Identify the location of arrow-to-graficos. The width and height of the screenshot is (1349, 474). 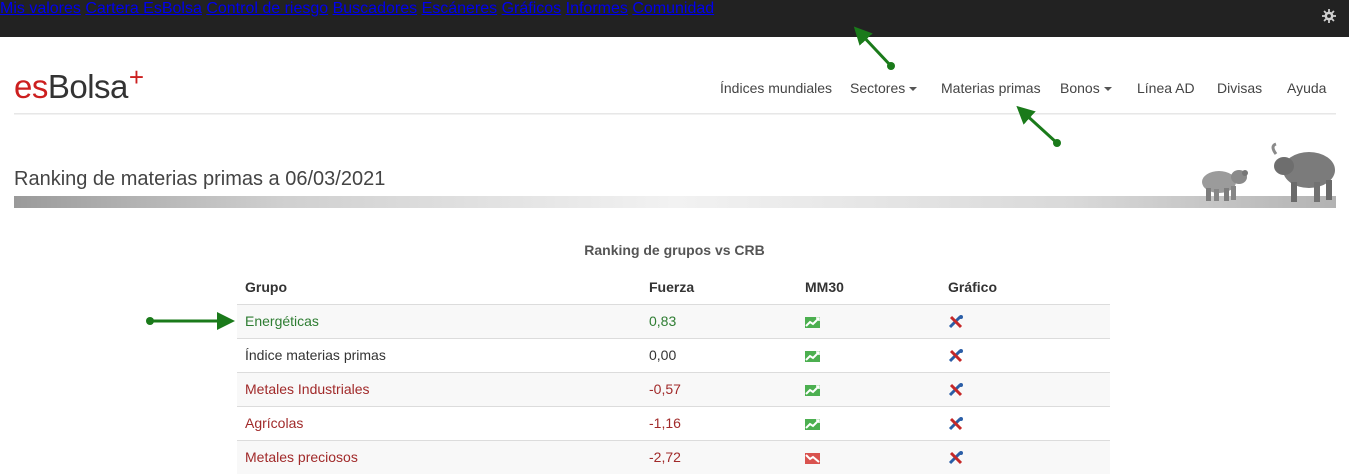
(874, 48).